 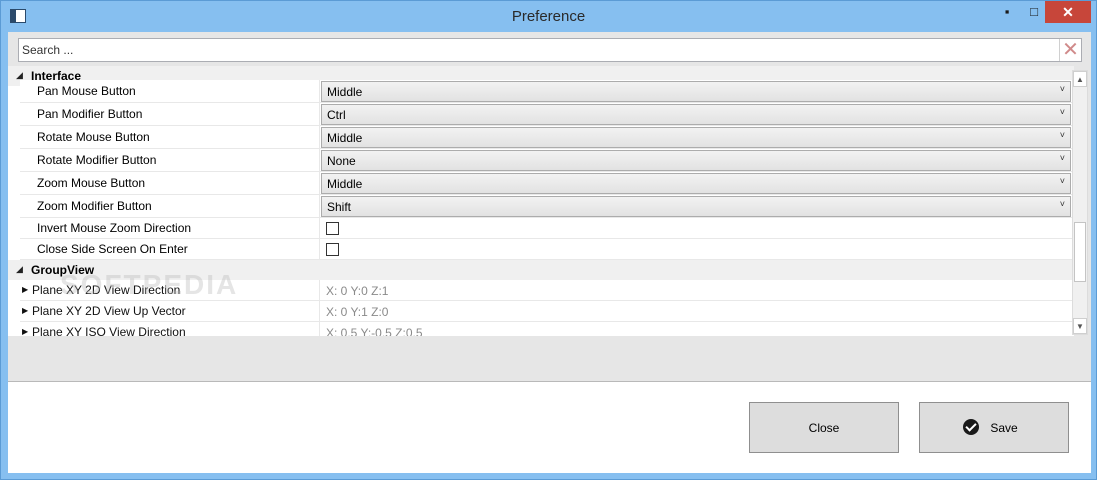 I want to click on invert-mouse-zoom-checkbox, so click(x=332, y=228).